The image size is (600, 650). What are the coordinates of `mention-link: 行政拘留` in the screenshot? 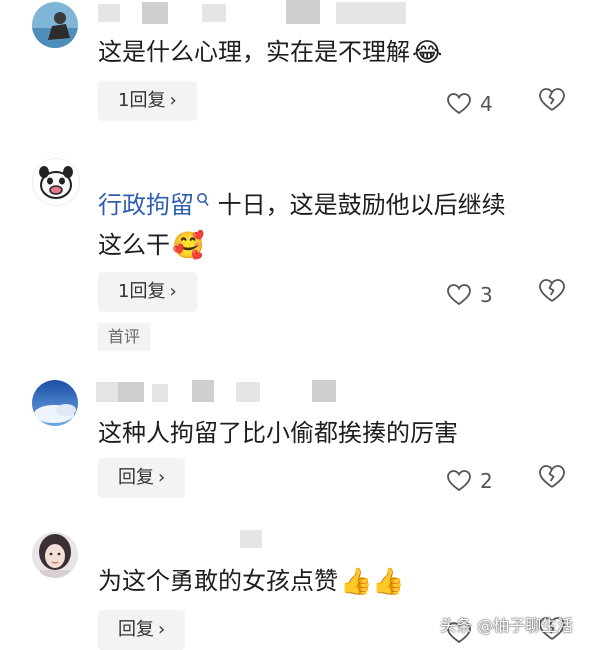 It's located at (154, 205).